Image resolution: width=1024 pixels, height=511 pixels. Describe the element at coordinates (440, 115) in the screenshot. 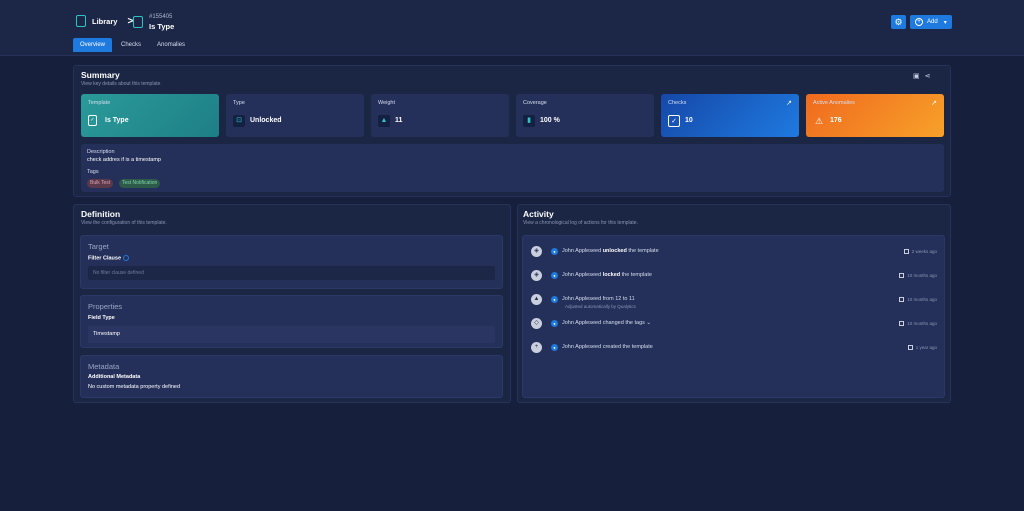

I see `weight-card: Weight ▲ 11` at that location.